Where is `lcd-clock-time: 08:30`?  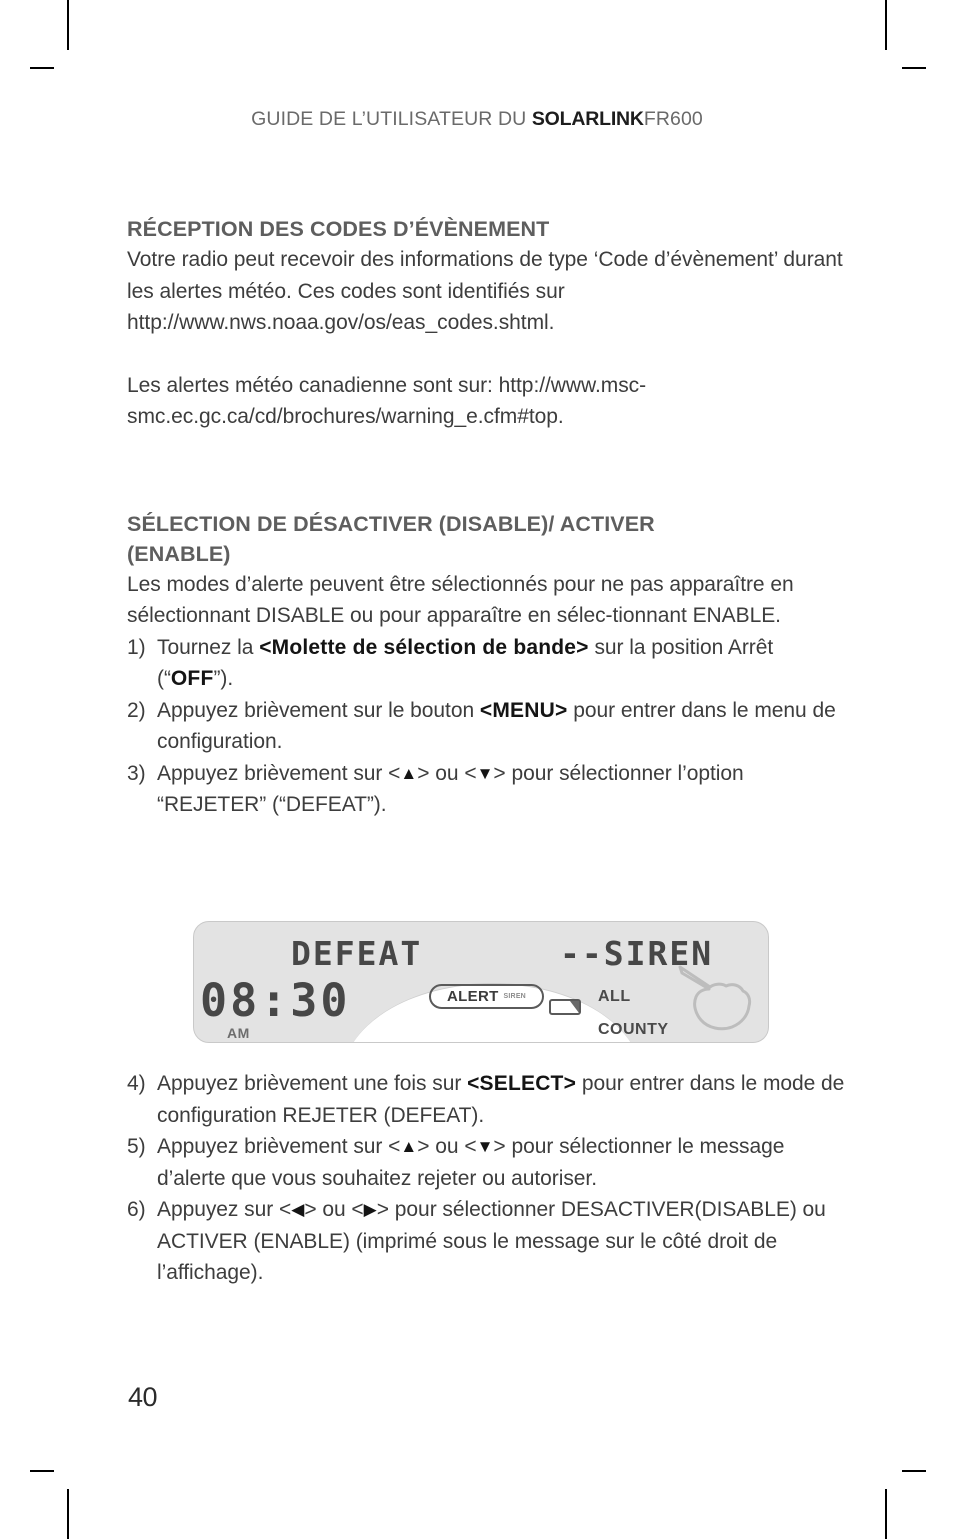 lcd-clock-time: 08:30 is located at coordinates (275, 1000).